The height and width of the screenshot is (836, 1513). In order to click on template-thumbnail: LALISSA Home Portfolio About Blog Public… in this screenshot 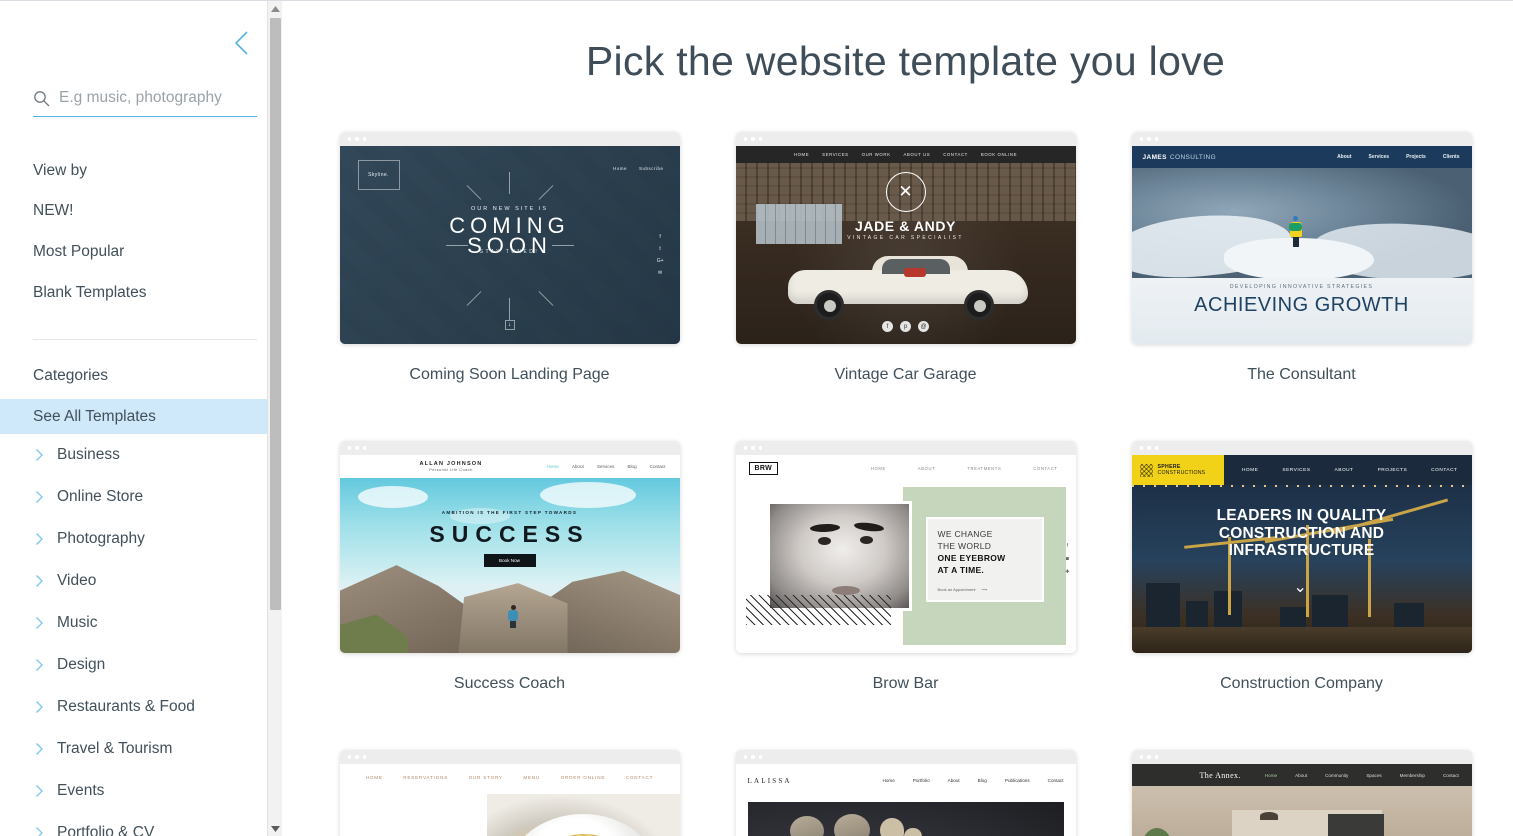, I will do `click(905, 800)`.